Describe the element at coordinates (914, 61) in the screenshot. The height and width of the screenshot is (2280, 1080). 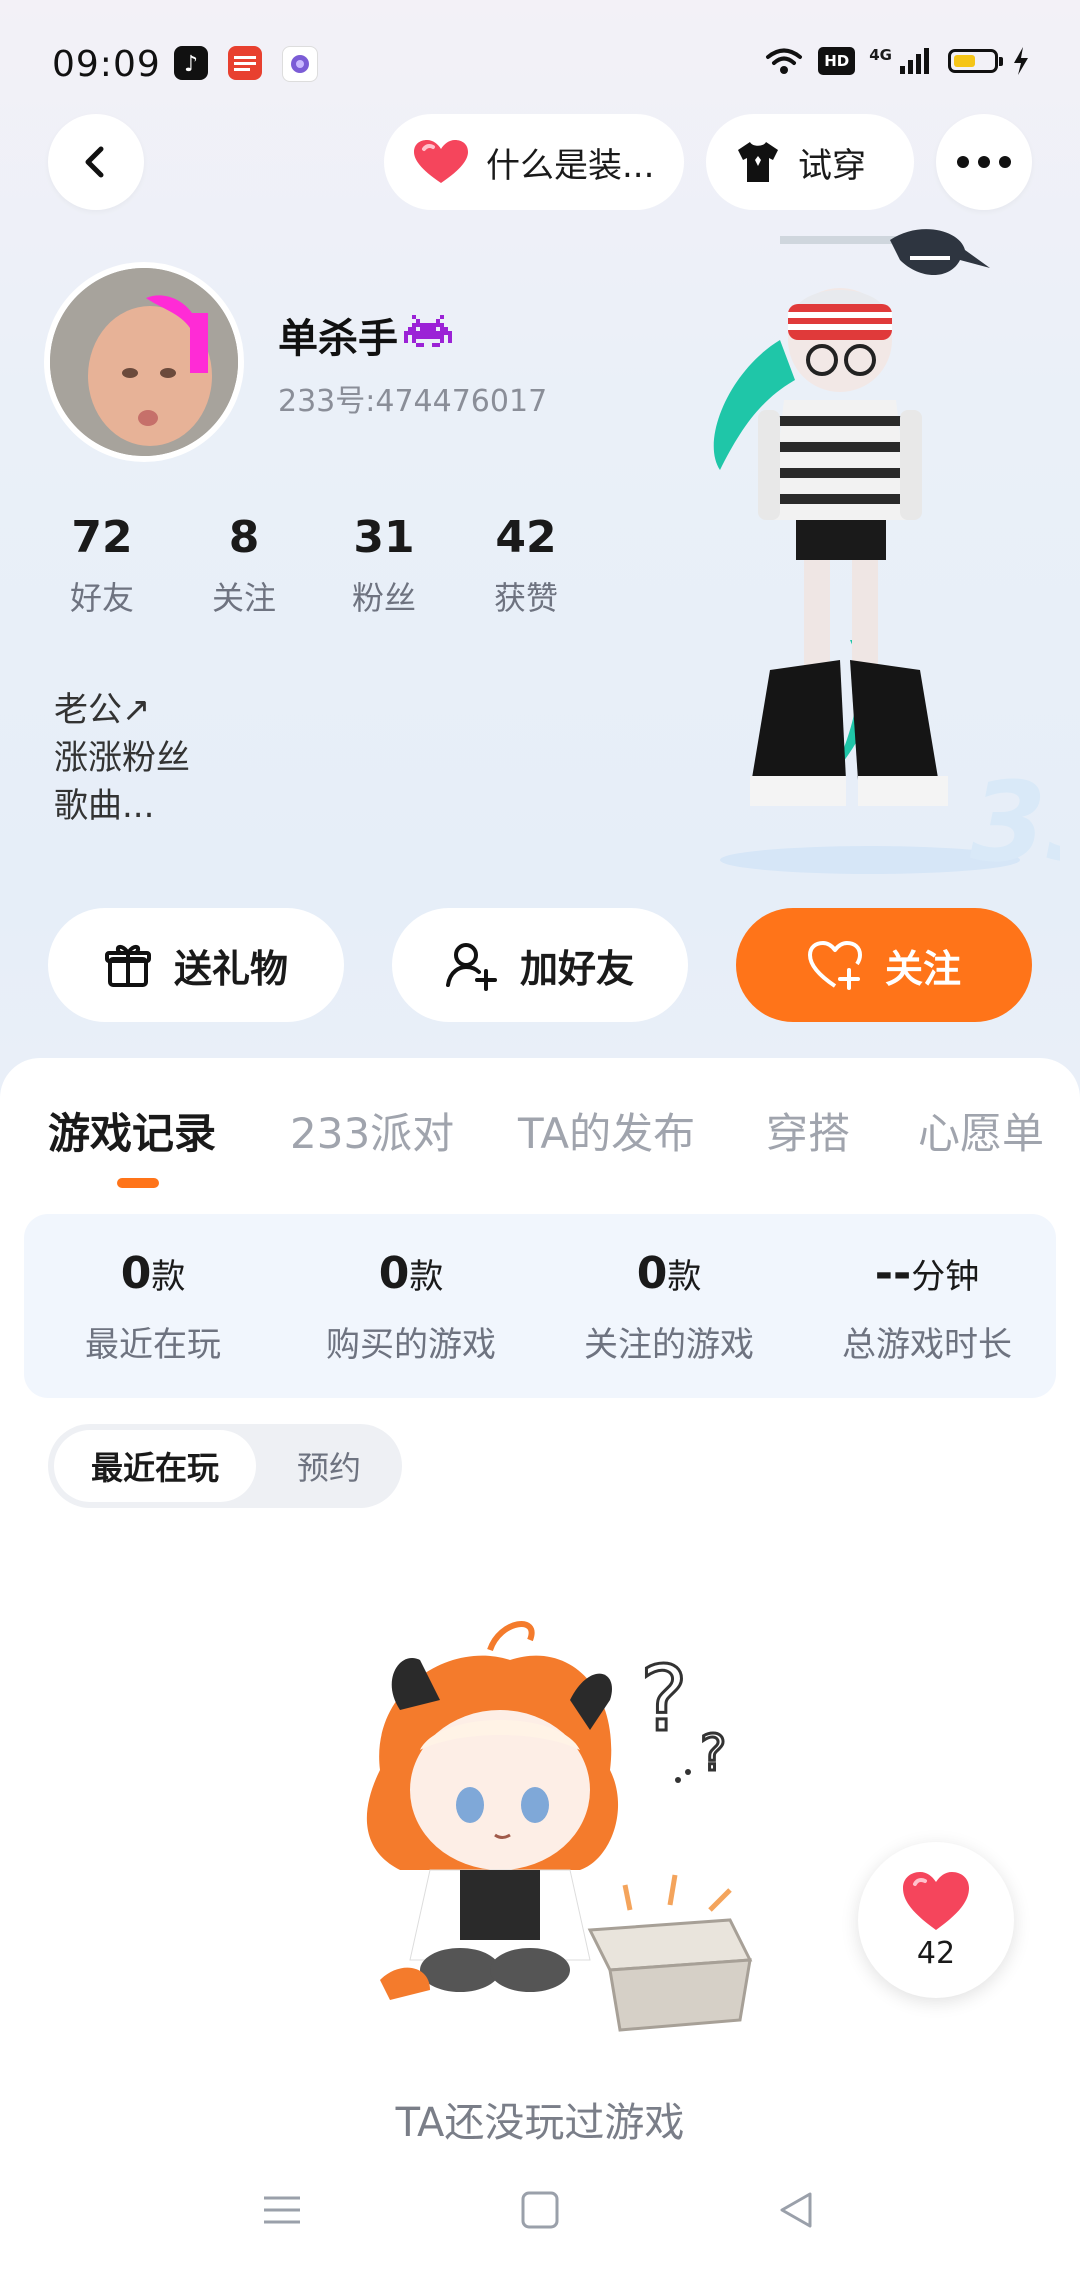
I see `signal-icon` at that location.